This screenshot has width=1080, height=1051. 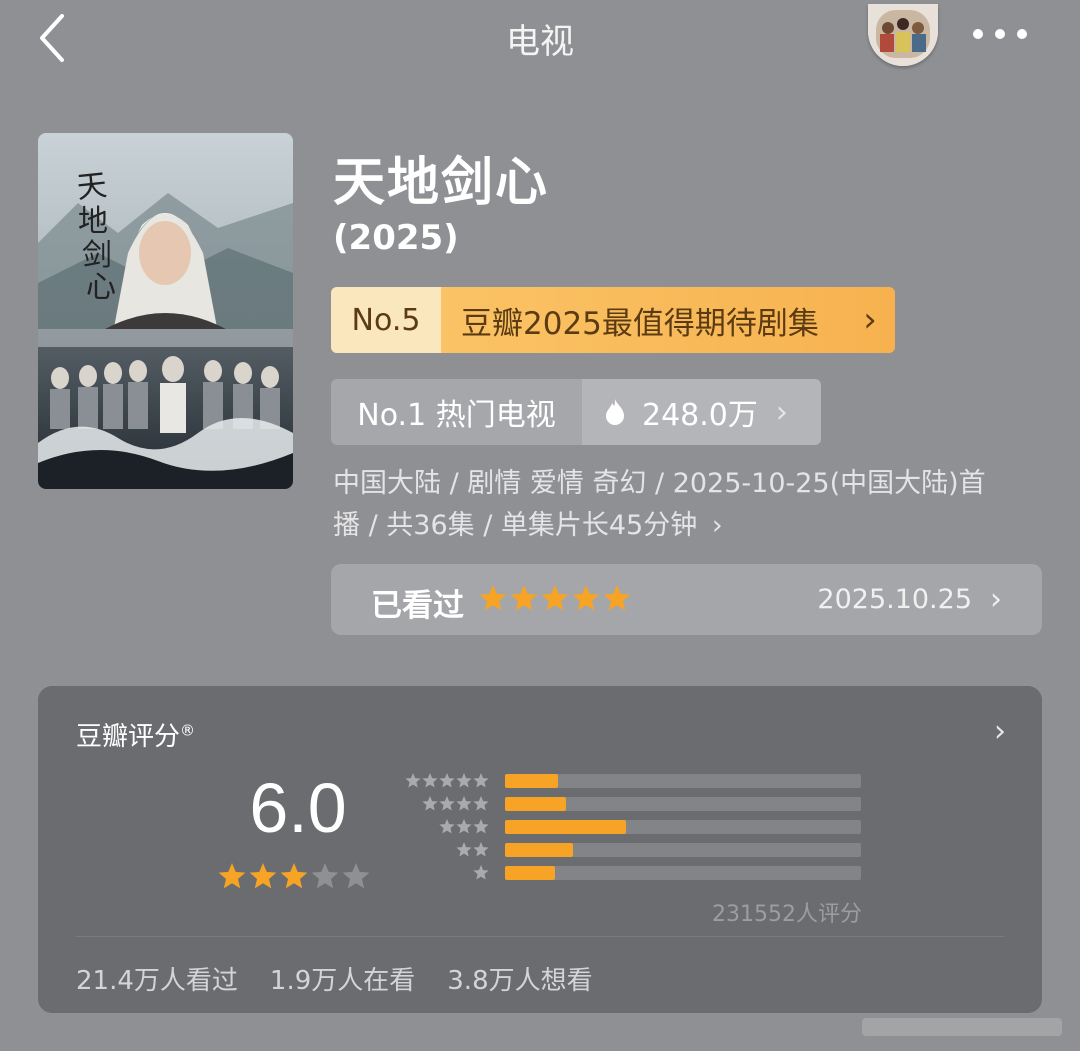 I want to click on hot-count: 248.0万, so click(x=700, y=415).